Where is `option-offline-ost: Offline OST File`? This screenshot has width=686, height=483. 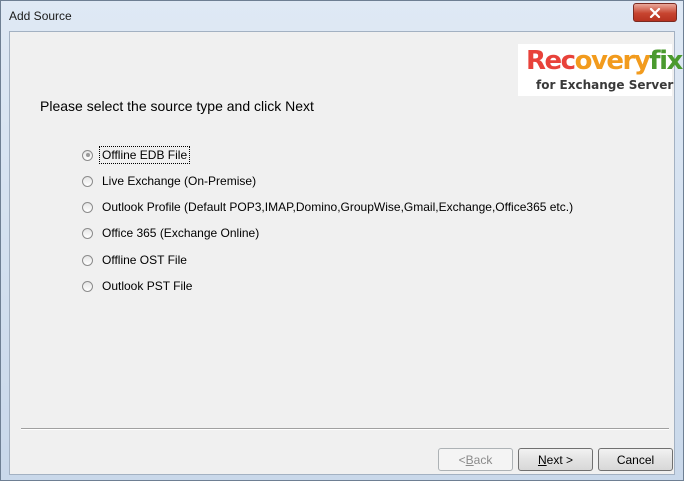 option-offline-ost: Offline OST File is located at coordinates (135, 260).